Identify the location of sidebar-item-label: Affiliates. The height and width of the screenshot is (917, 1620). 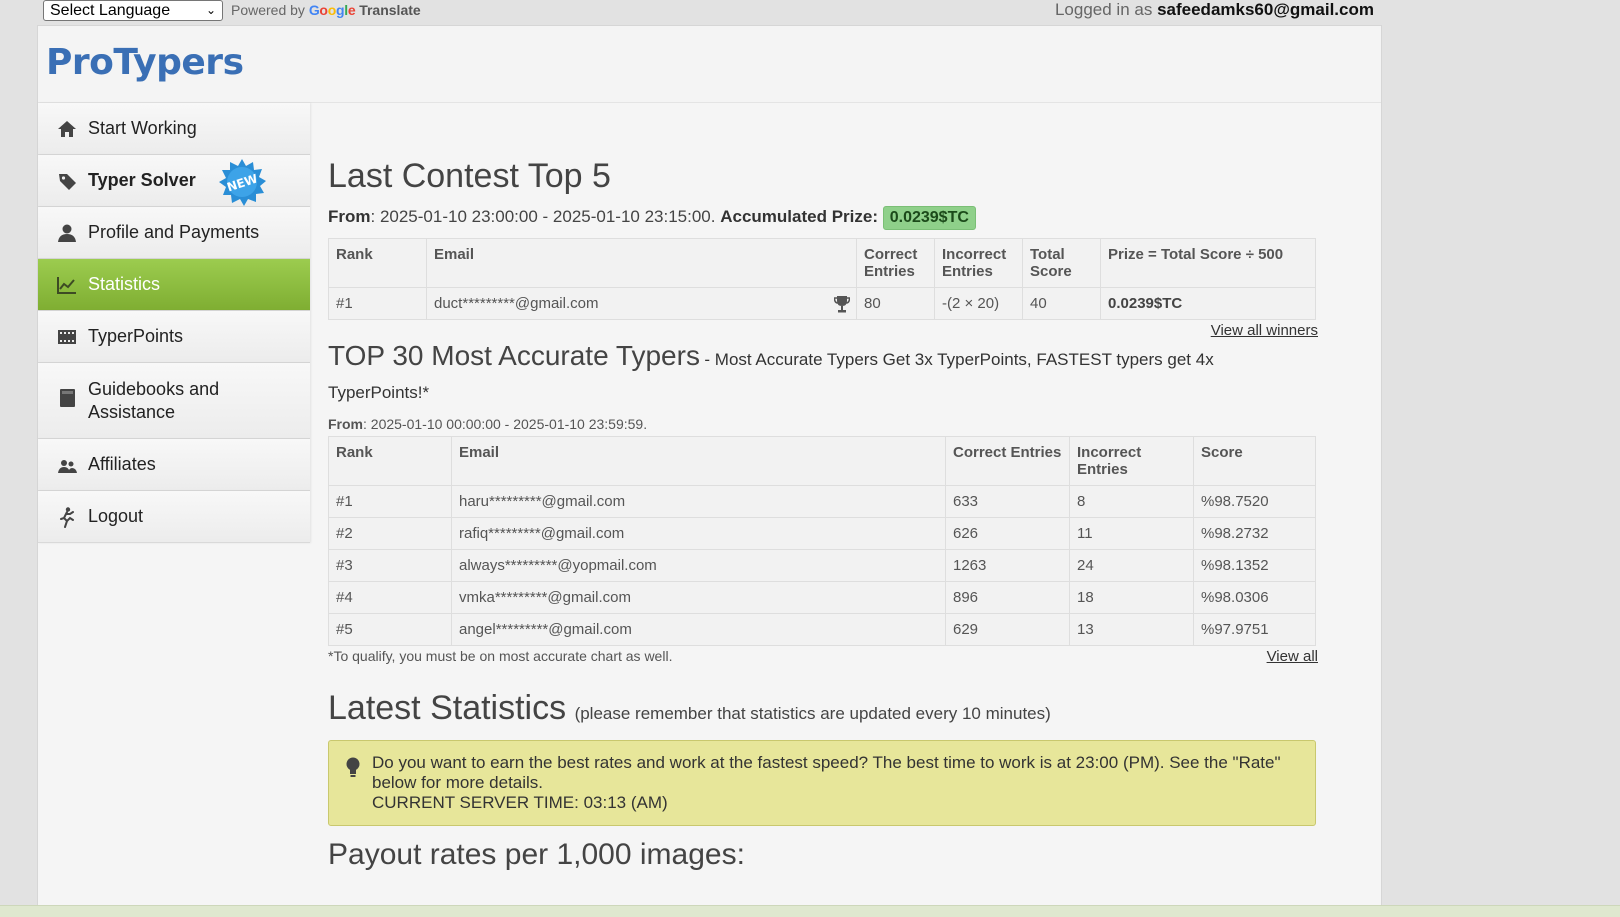
(122, 464).